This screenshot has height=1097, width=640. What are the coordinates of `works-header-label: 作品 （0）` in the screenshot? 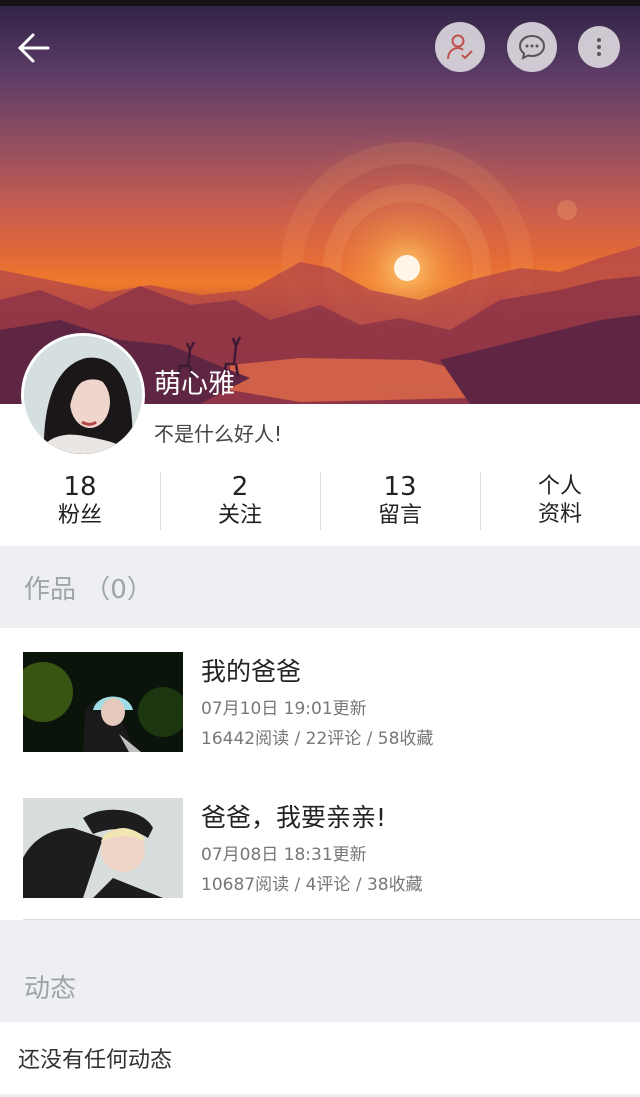 It's located at (88, 589).